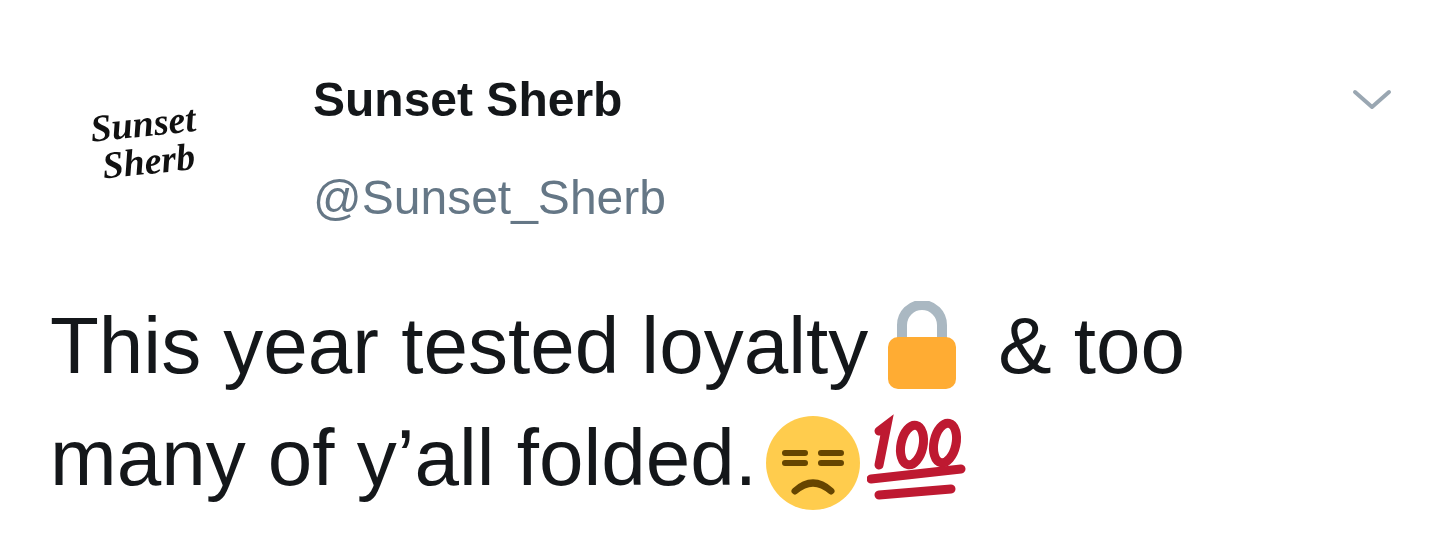 The width and height of the screenshot is (1440, 554). I want to click on display-name: Sunset Sherb, so click(468, 100).